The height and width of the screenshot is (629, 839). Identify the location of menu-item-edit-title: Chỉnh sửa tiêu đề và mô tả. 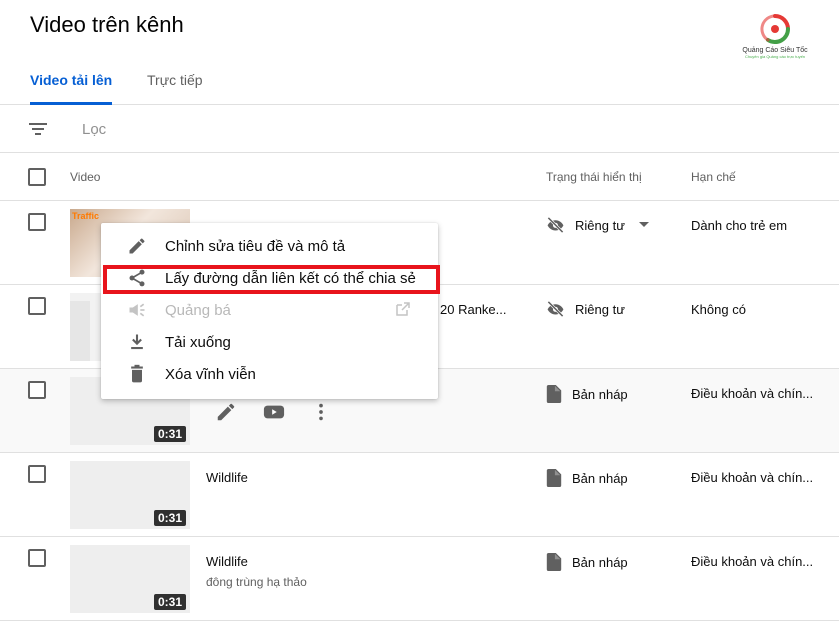
(269, 246).